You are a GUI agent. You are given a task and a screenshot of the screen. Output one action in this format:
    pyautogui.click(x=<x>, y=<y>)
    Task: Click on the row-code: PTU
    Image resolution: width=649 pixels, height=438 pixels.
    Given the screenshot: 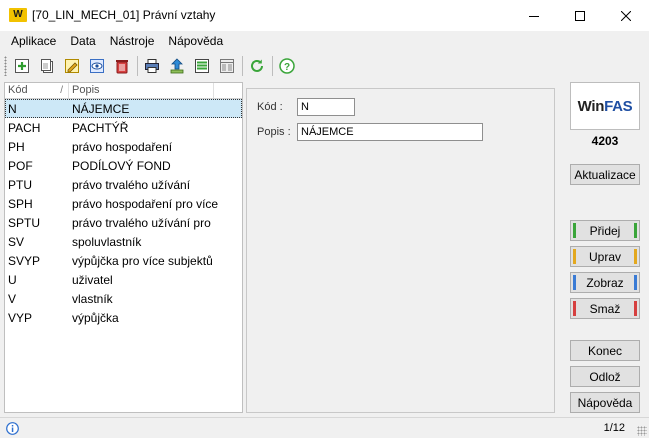 What is the action you would take?
    pyautogui.click(x=20, y=184)
    